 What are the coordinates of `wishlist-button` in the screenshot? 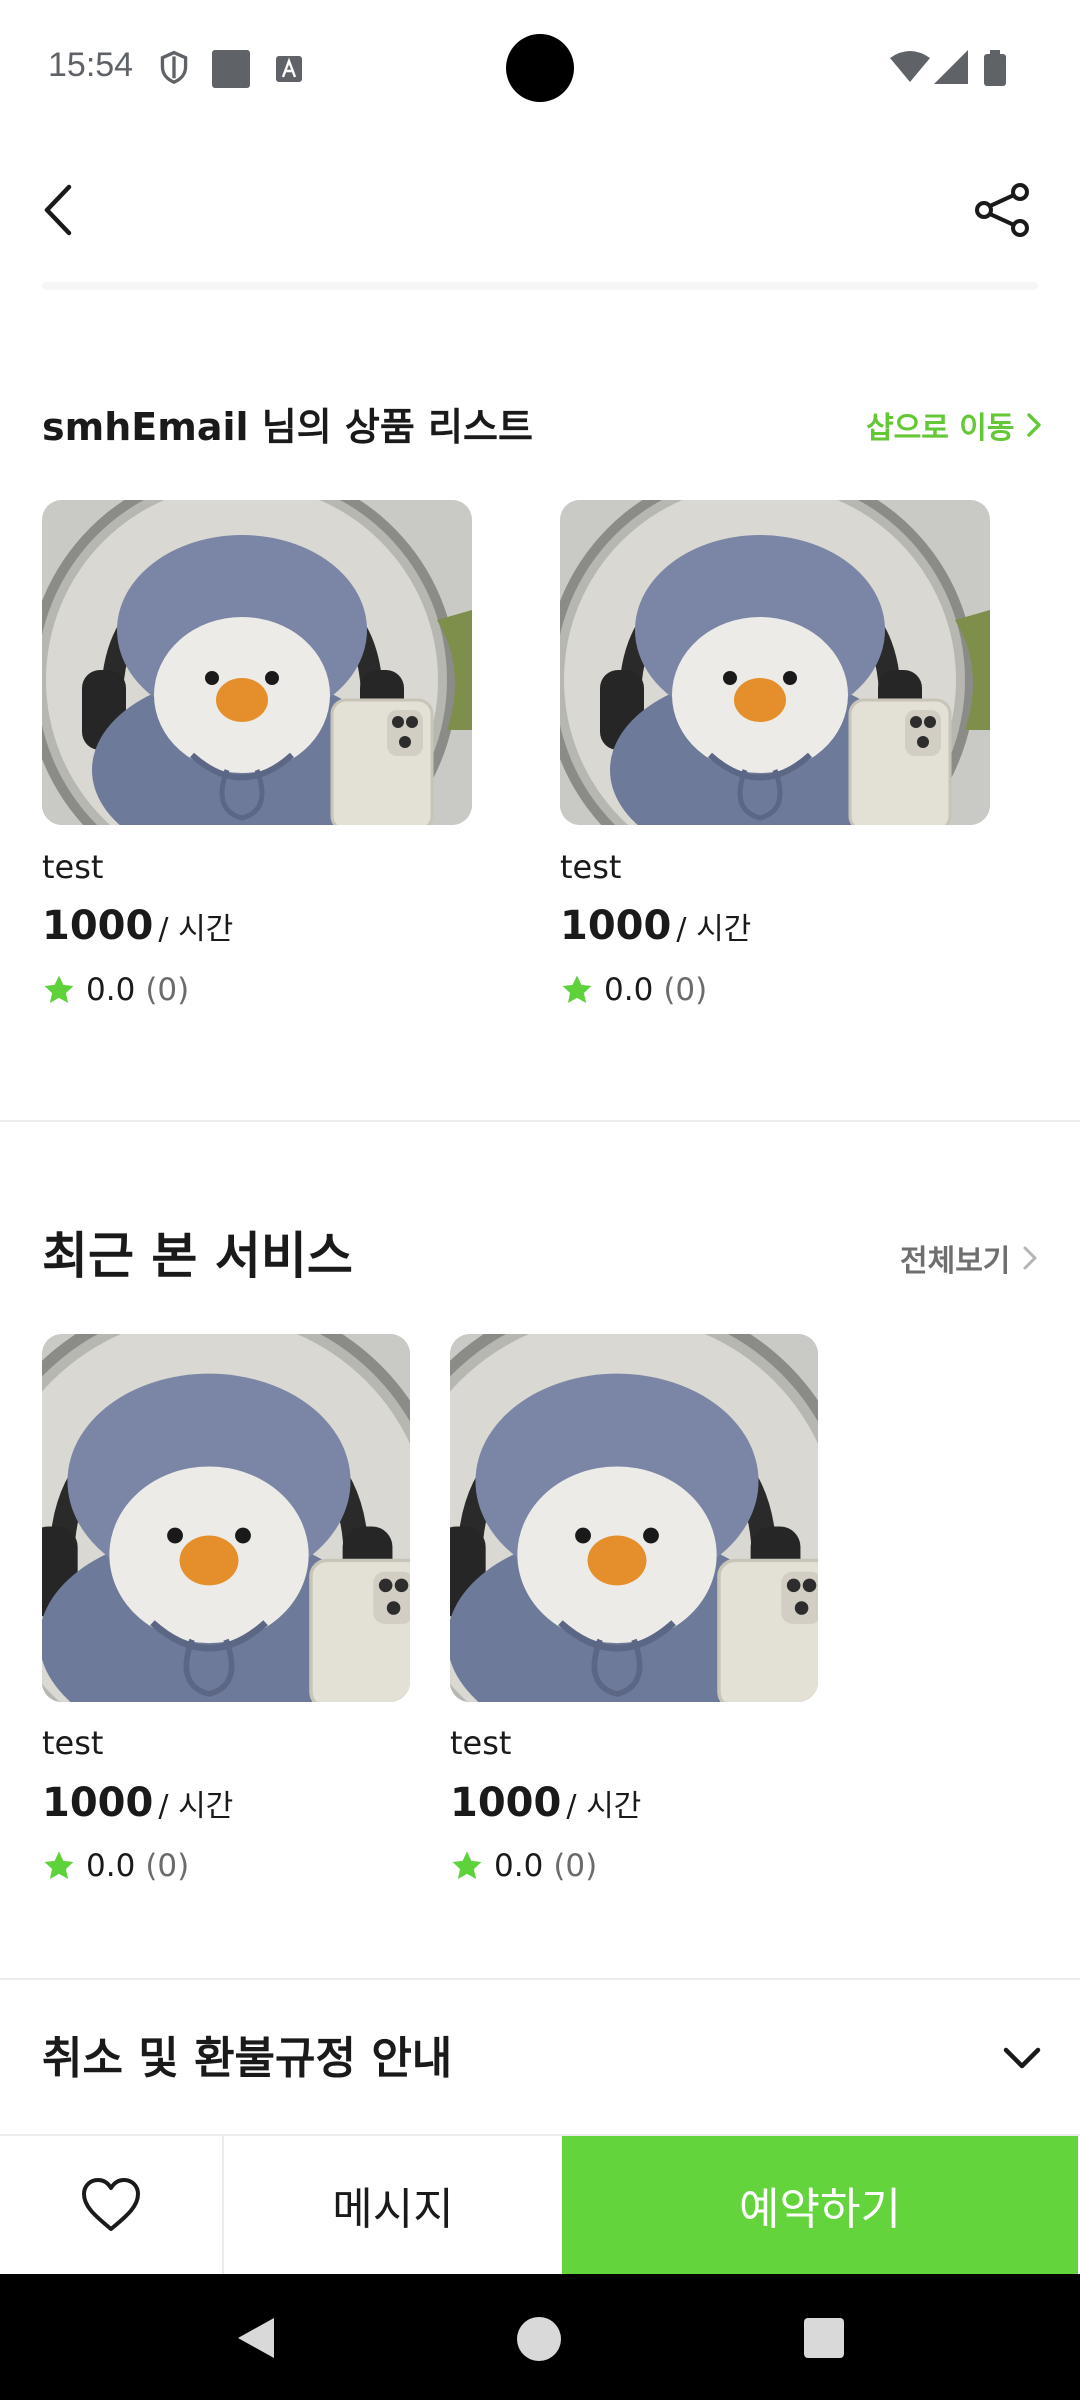 It's located at (112, 2205).